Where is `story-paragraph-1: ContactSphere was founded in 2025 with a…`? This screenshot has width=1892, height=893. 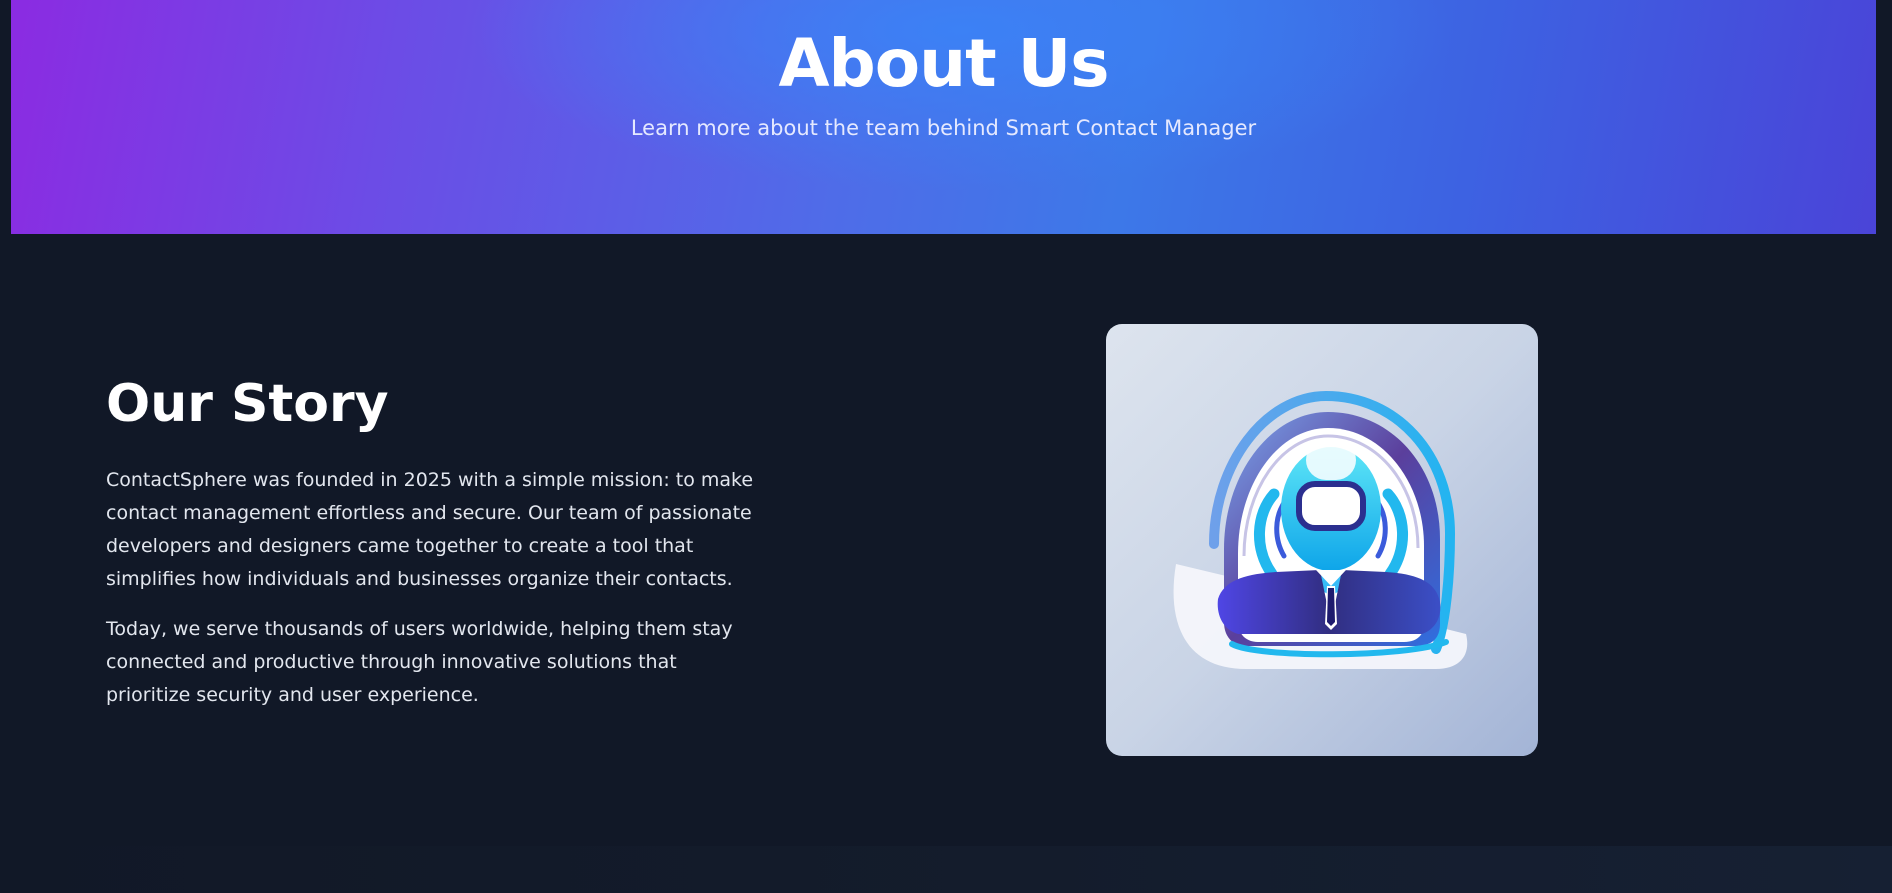 story-paragraph-1: ContactSphere was founded in 2025 with a… is located at coordinates (430, 529).